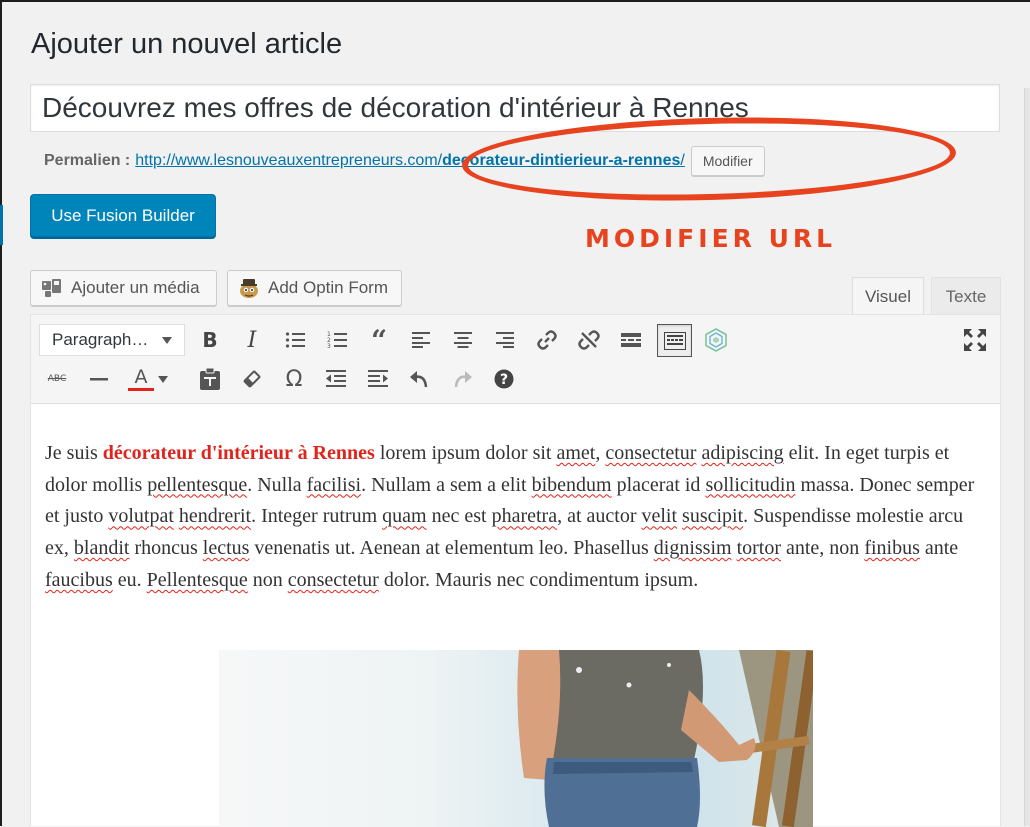 This screenshot has height=827, width=1030. Describe the element at coordinates (337, 340) in the screenshot. I see `numbered-list-icon: 123` at that location.